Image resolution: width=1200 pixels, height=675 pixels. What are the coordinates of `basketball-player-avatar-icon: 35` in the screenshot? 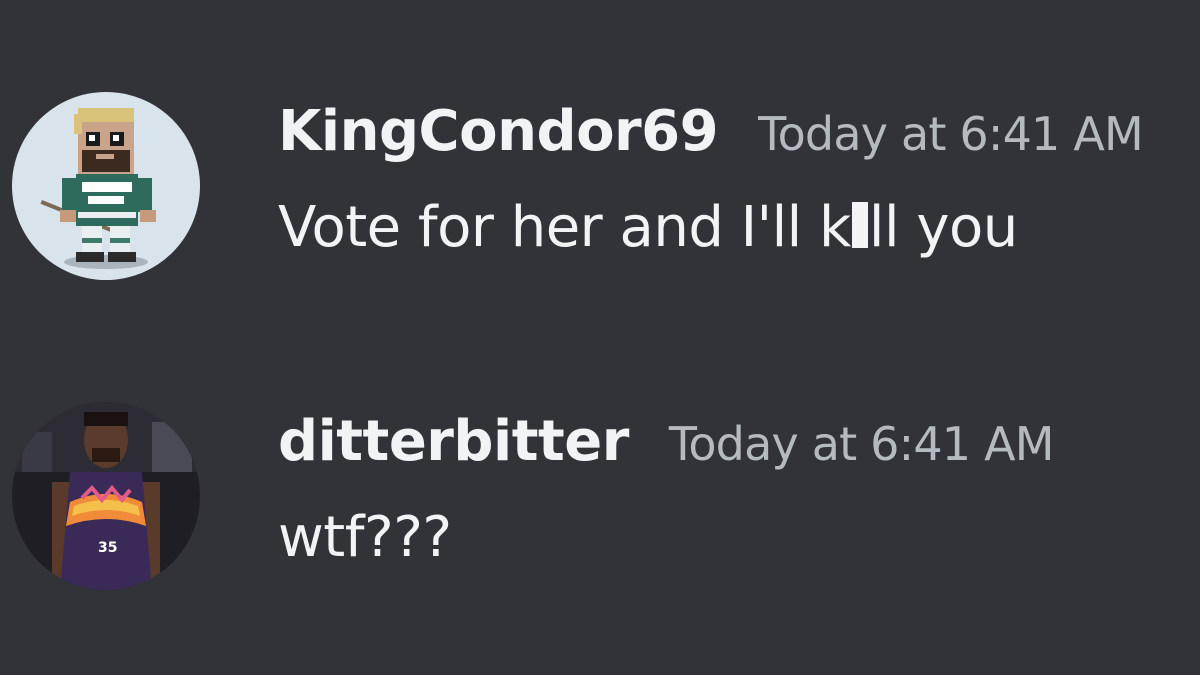 It's located at (106, 496).